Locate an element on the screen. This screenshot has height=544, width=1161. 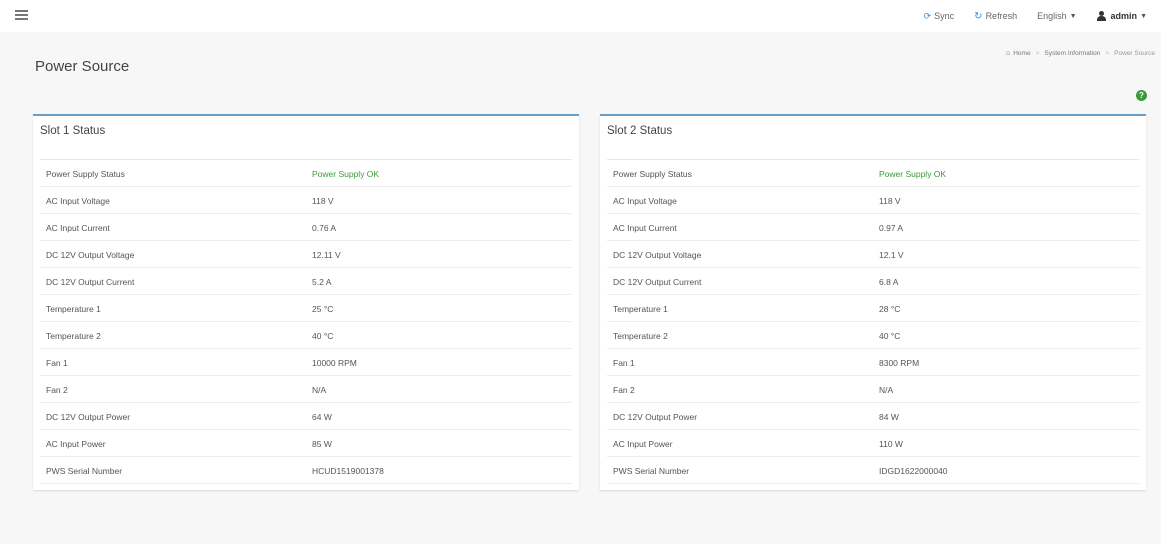
hamburger-menu-icon is located at coordinates (21, 15).